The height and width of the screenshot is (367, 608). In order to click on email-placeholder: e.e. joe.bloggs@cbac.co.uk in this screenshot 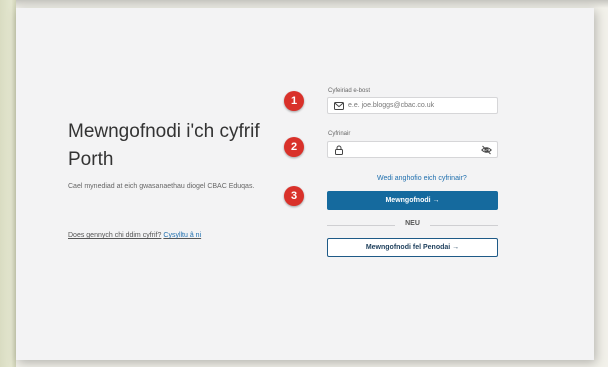, I will do `click(391, 105)`.